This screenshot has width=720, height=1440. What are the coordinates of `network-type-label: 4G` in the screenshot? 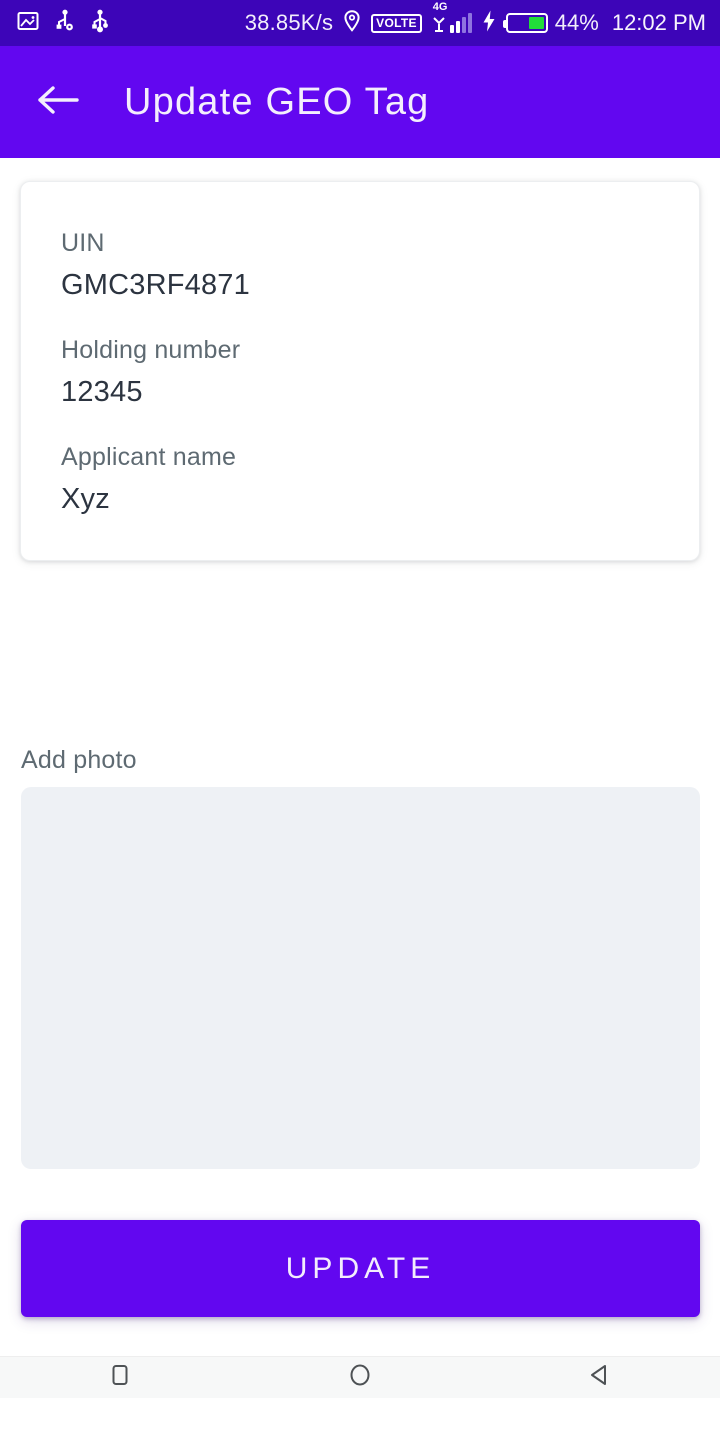 It's located at (440, 7).